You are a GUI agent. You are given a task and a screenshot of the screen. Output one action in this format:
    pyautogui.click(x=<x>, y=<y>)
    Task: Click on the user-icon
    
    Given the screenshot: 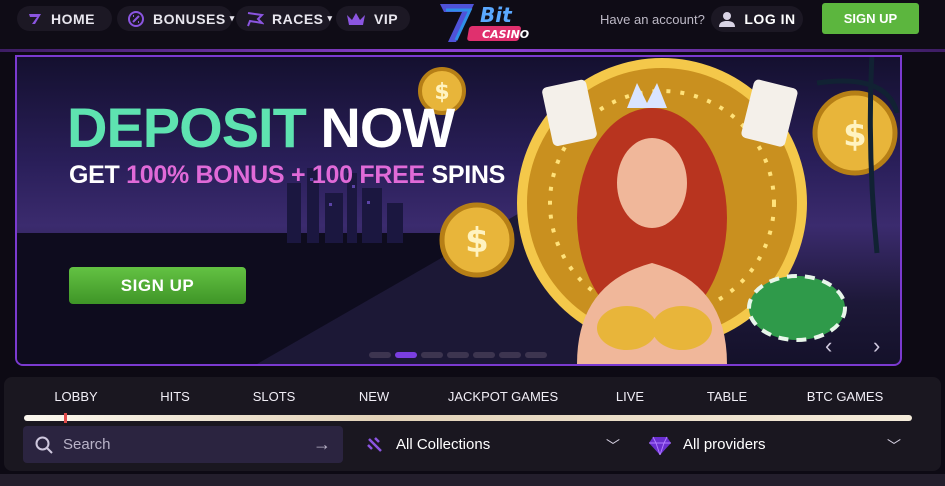 What is the action you would take?
    pyautogui.click(x=727, y=19)
    